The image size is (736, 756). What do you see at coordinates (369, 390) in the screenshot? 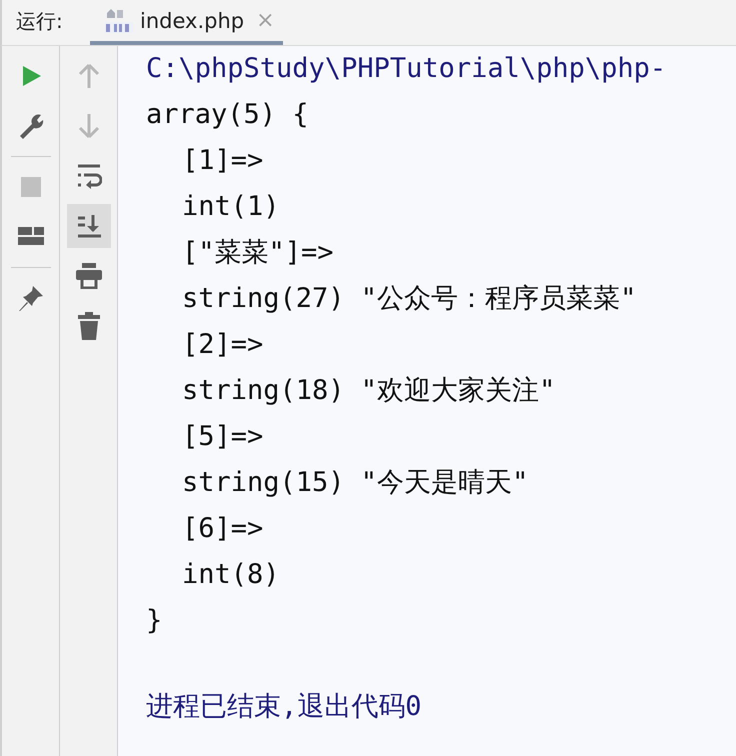
I see `output-line: string(18) "欢迎大家关注"` at bounding box center [369, 390].